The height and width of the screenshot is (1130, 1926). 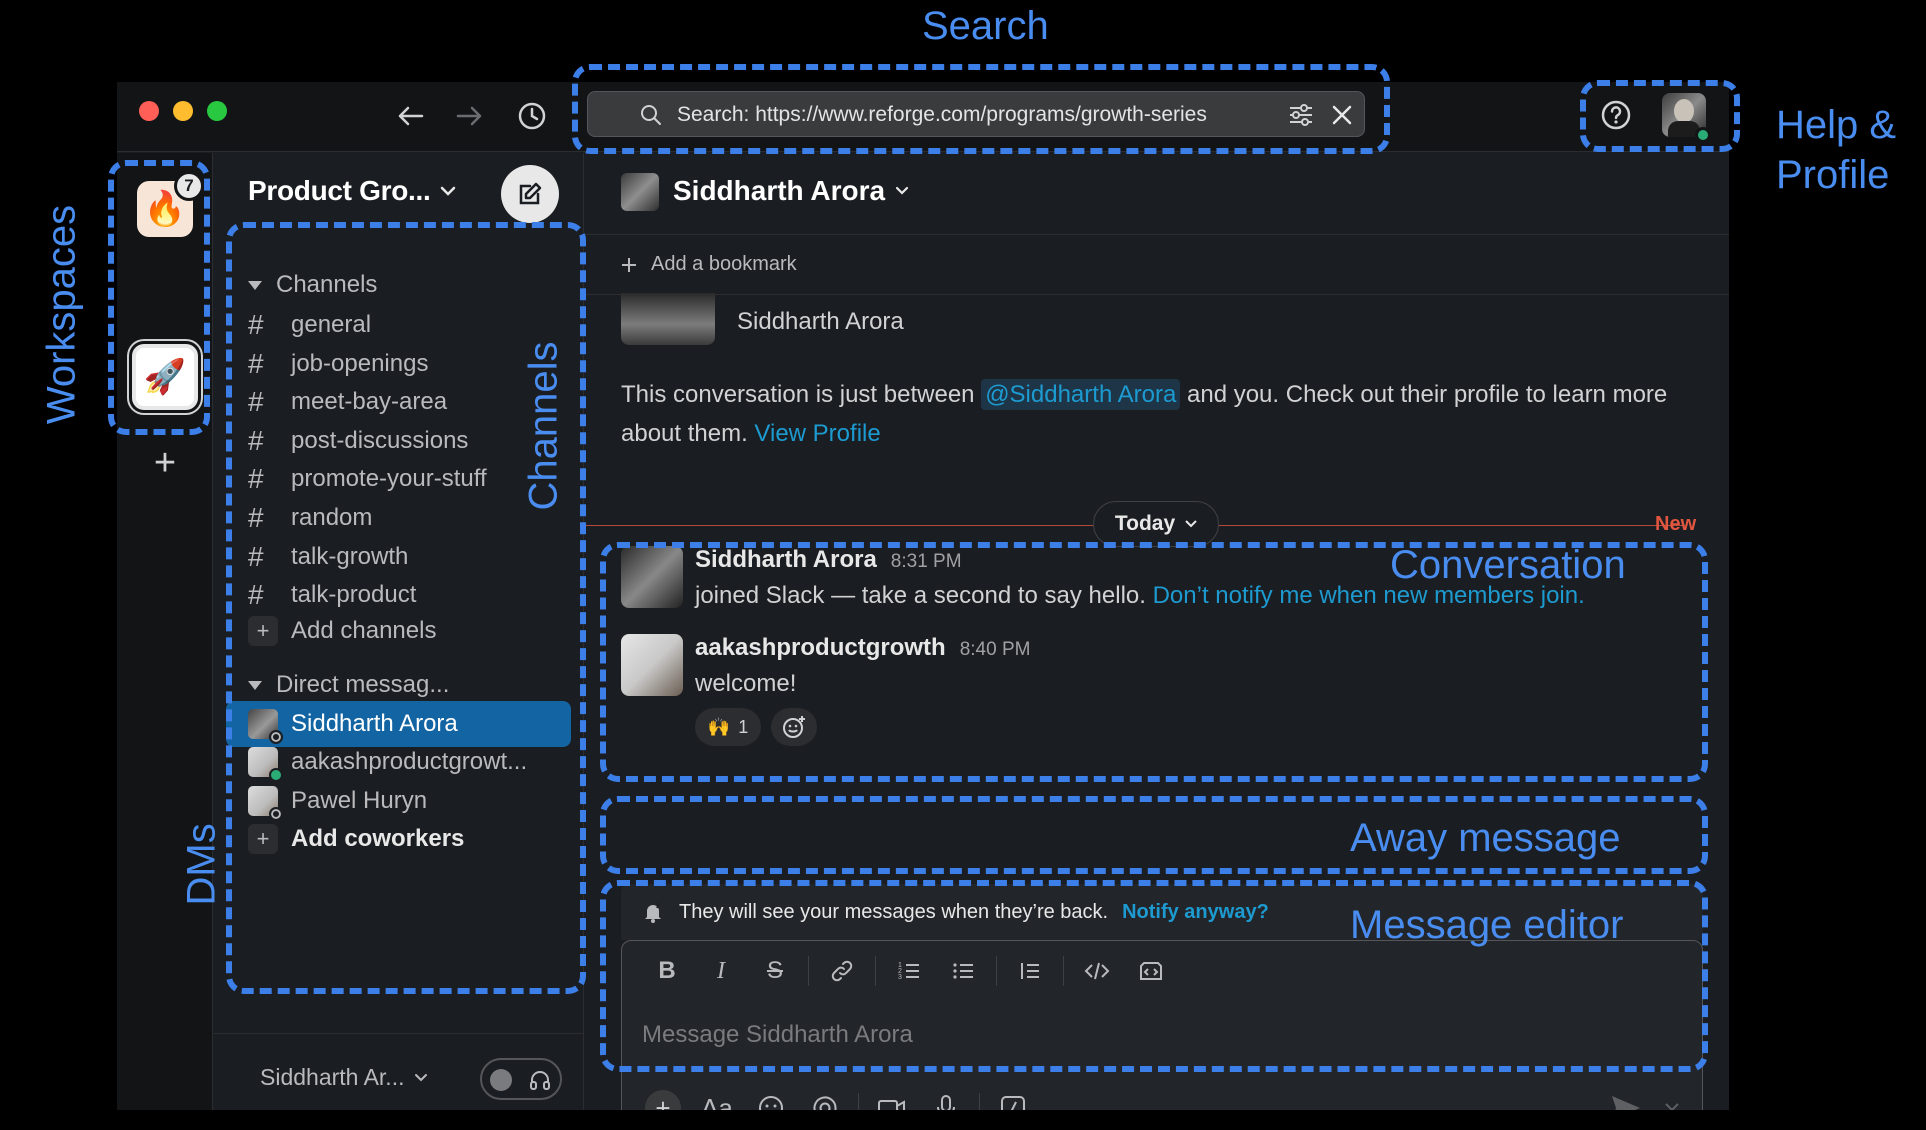 What do you see at coordinates (1616, 115) in the screenshot?
I see `help-question-icon` at bounding box center [1616, 115].